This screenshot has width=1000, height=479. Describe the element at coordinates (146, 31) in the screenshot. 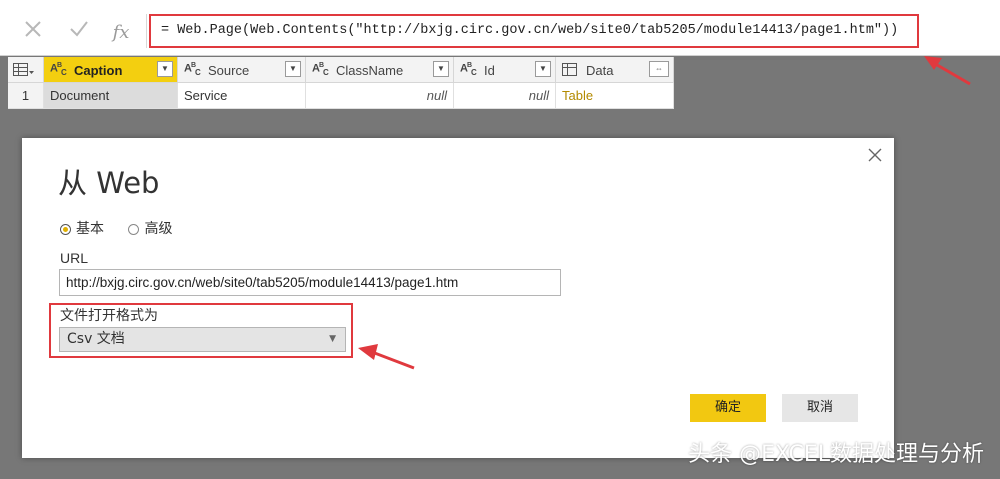

I see `formula-divider` at that location.